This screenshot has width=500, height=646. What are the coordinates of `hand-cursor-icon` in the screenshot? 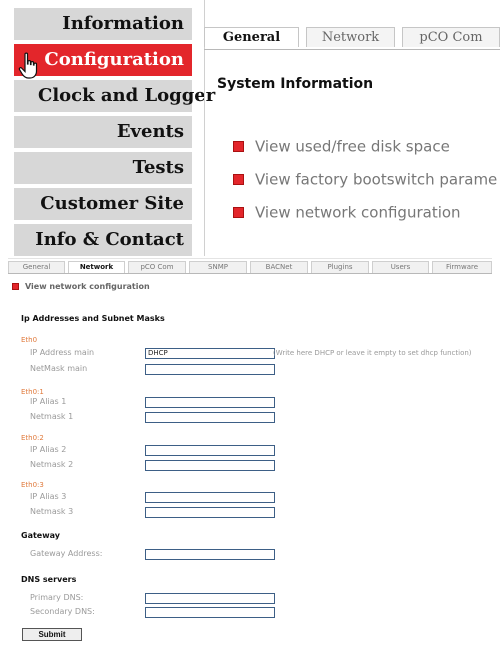 It's located at (28, 65).